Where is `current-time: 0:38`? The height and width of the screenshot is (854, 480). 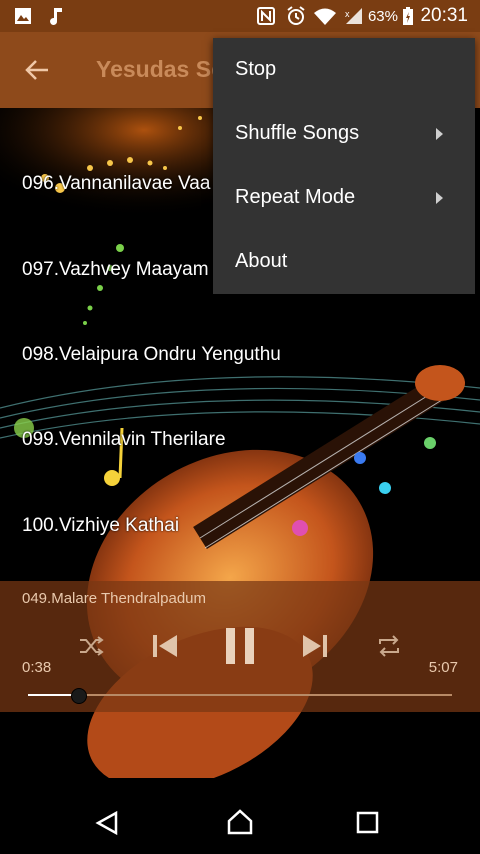
current-time: 0:38 is located at coordinates (37, 667).